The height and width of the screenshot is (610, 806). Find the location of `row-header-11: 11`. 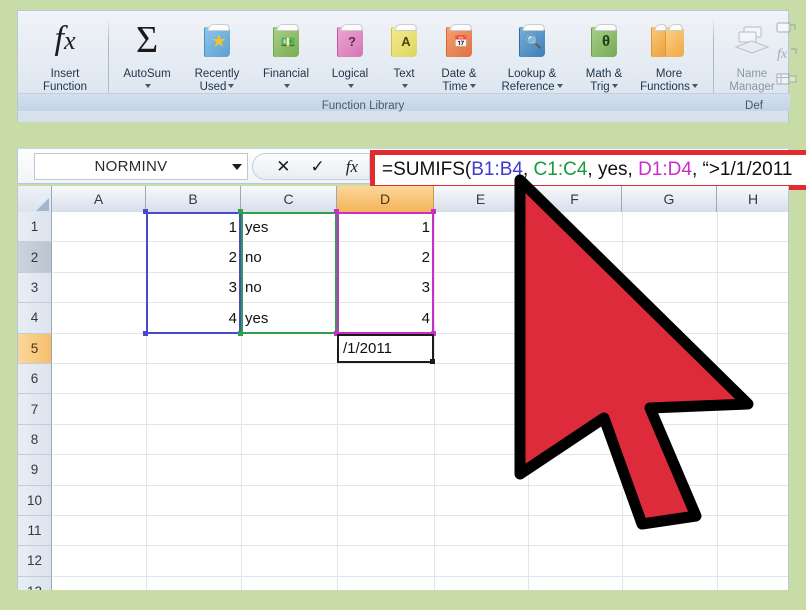

row-header-11: 11 is located at coordinates (35, 531).